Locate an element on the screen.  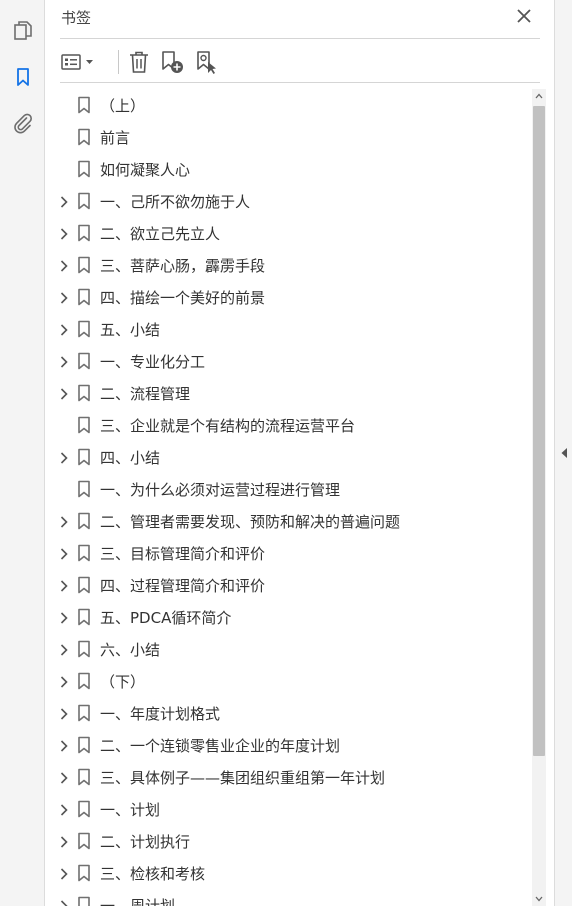
pages-icon is located at coordinates (23, 31).